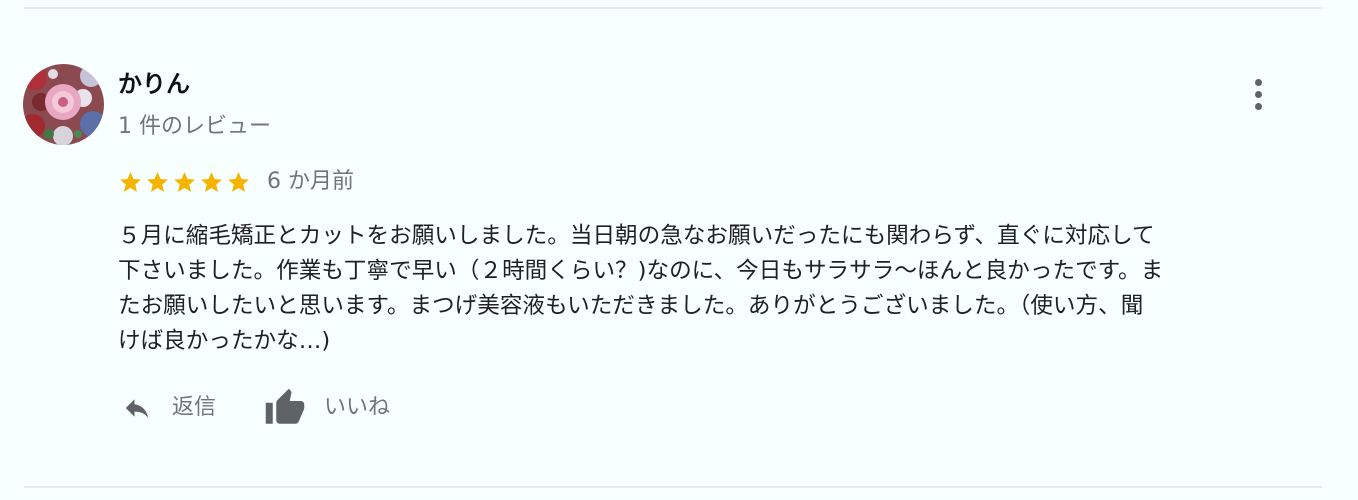 This screenshot has width=1358, height=500. I want to click on rating-row: 6 か月前, so click(236, 182).